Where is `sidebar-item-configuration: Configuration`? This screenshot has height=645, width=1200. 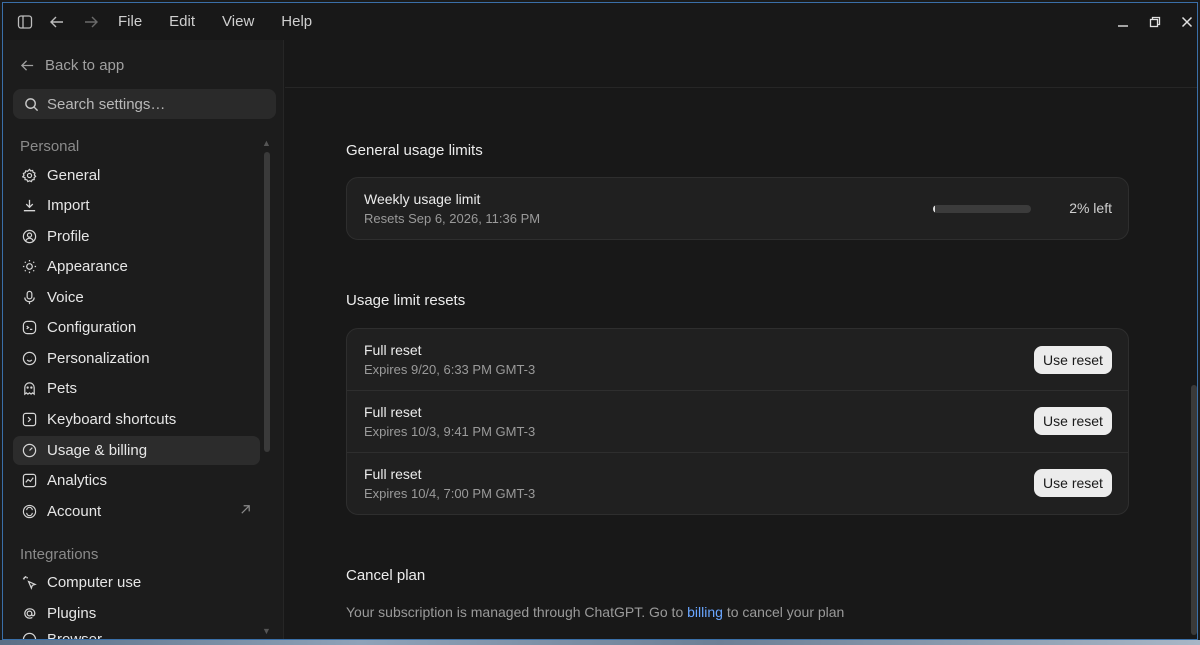 sidebar-item-configuration: Configuration is located at coordinates (136, 327).